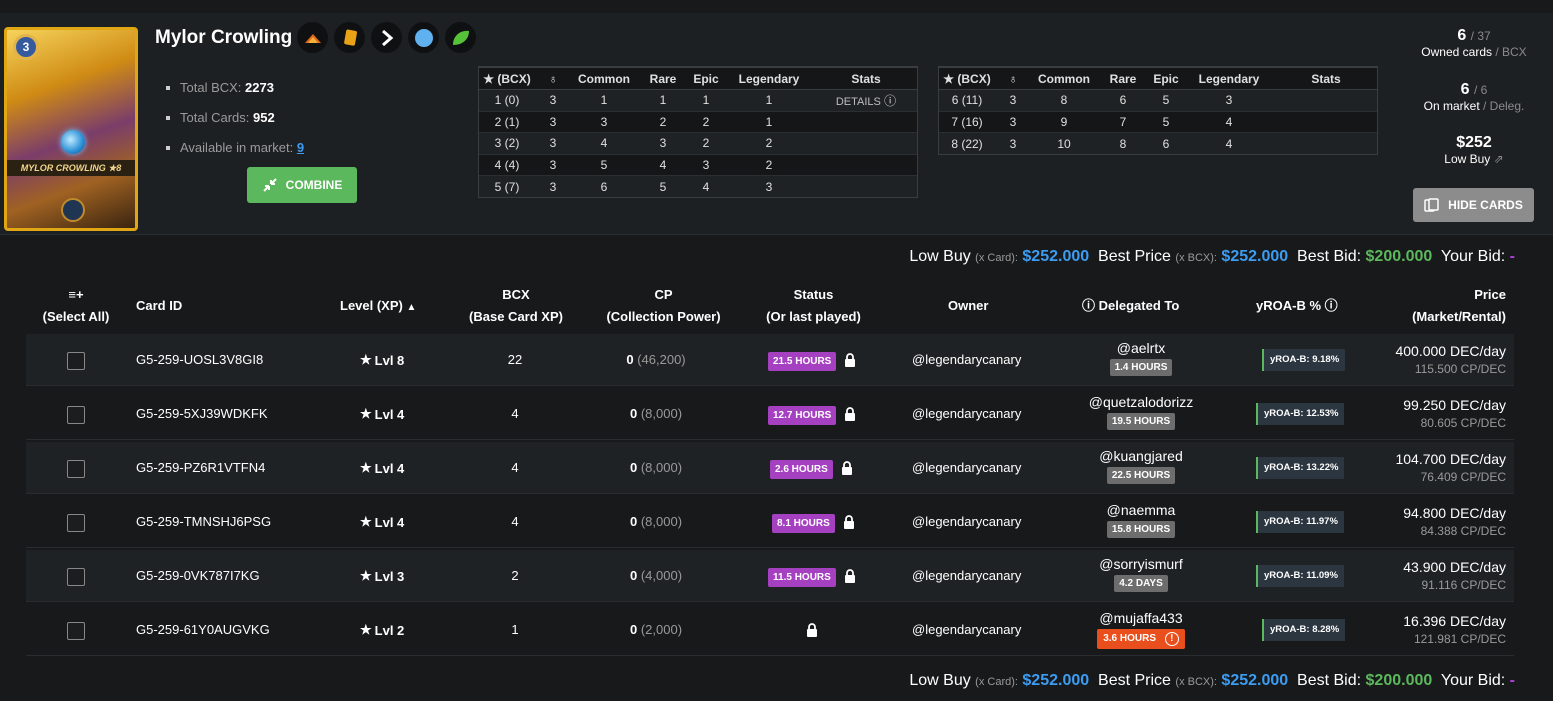 The image size is (1553, 701). What do you see at coordinates (199, 359) in the screenshot?
I see `card-id: G5-259-UOSL3V8GI8` at bounding box center [199, 359].